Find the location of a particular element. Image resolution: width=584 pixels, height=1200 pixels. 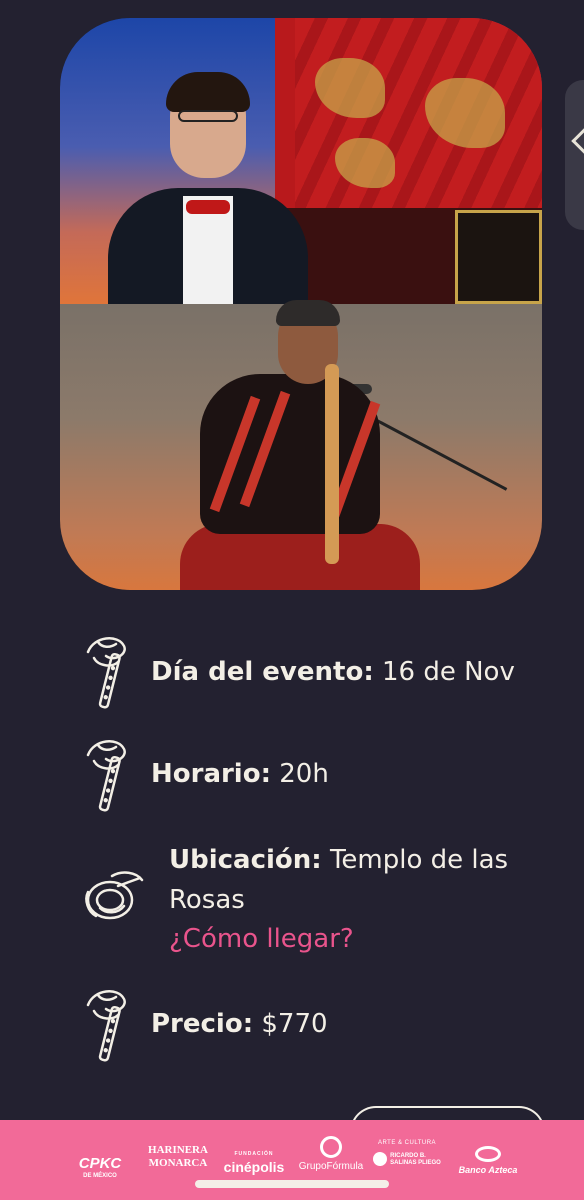

event-location: Ubicación: Templo de las is located at coordinates (338, 860).